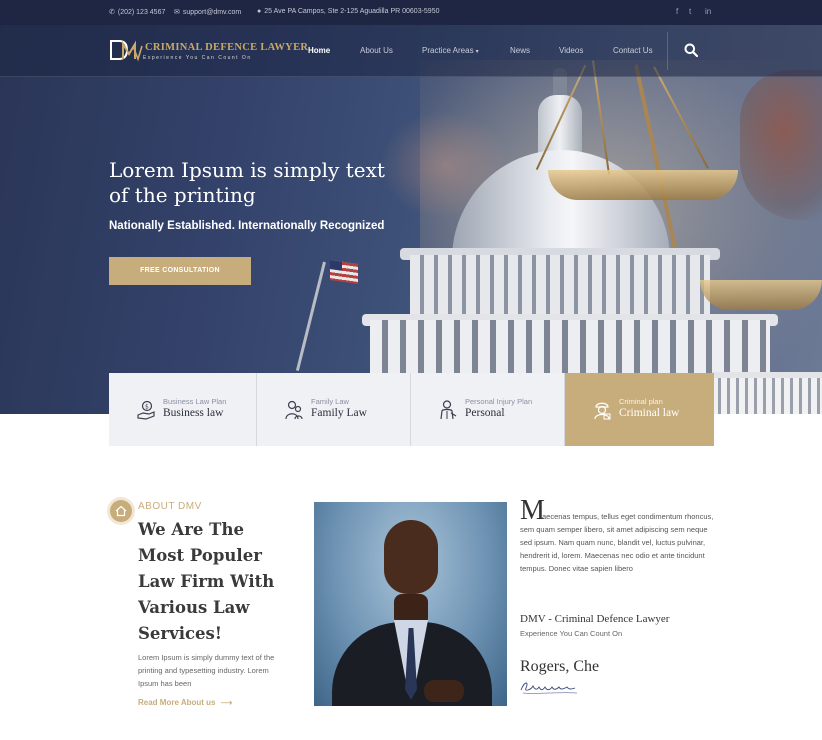 The height and width of the screenshot is (740, 822). Describe the element at coordinates (170, 506) in the screenshot. I see `about-label: ABOUT DMV` at that location.